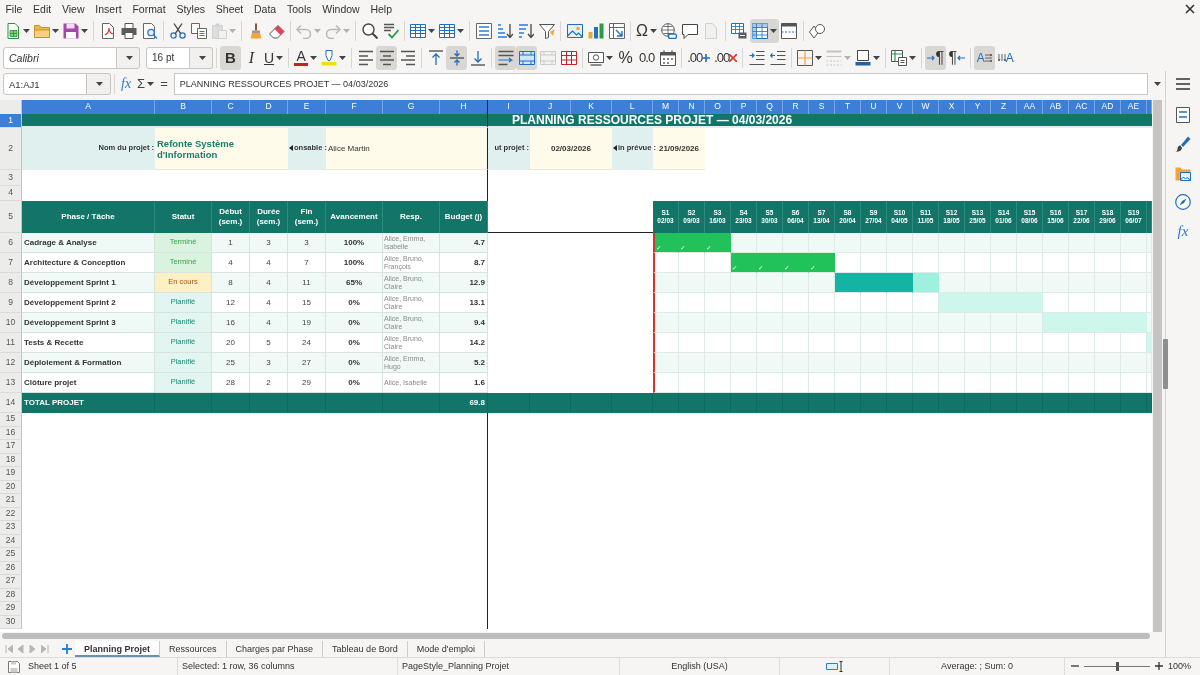  I want to click on sheet-tab: Mode d'emploi, so click(446, 648).